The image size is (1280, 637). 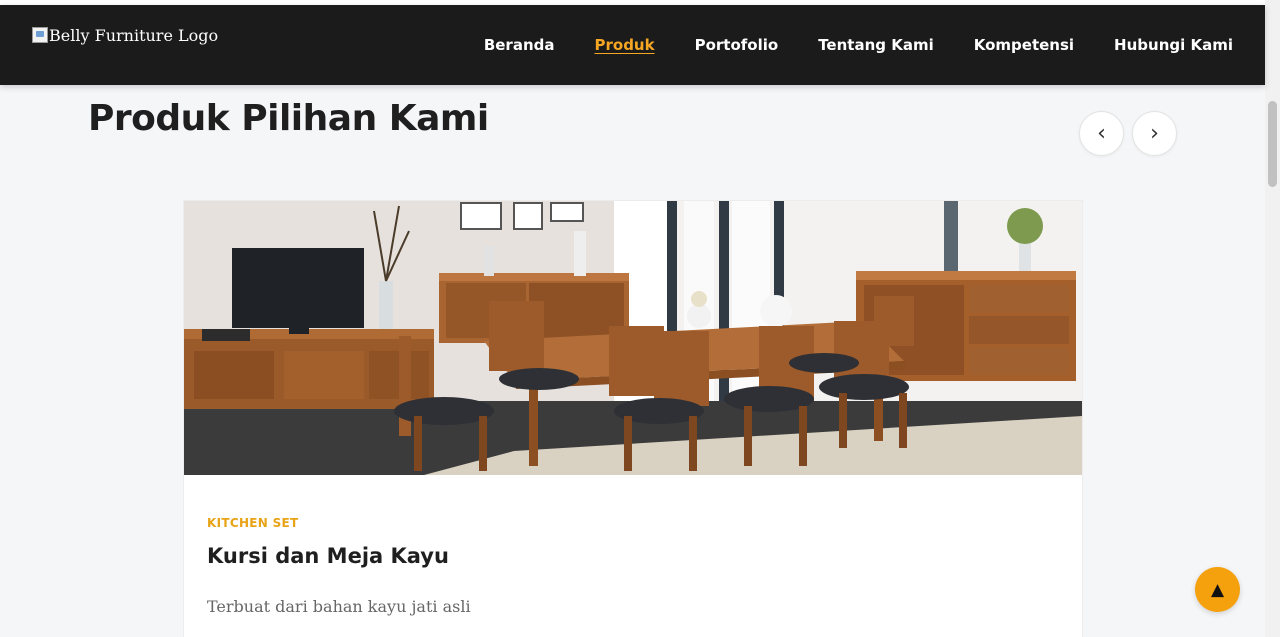 I want to click on nav-portofolio: Portofolio, so click(x=737, y=45).